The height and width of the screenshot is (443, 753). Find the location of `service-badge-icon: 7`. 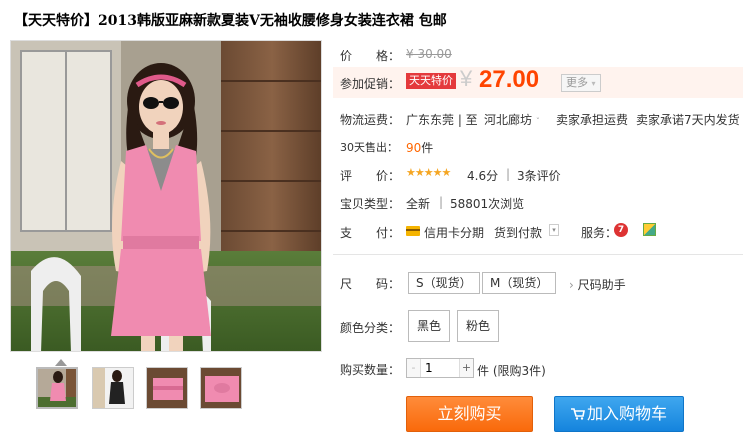

service-badge-icon: 7 is located at coordinates (621, 230).